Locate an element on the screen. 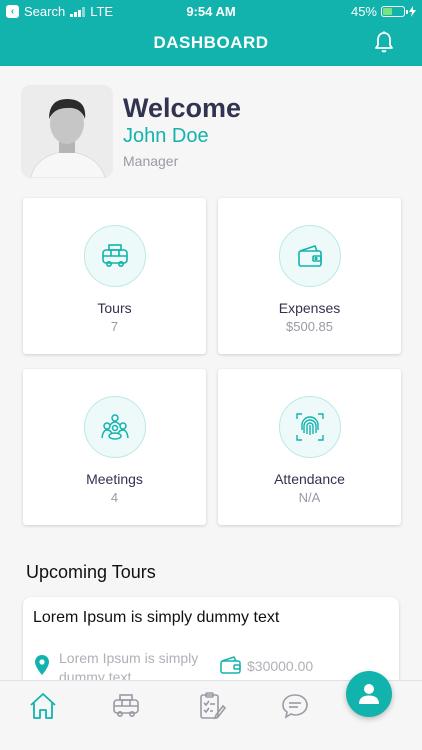 The width and height of the screenshot is (422, 750). attendance-icon-circle is located at coordinates (310, 427).